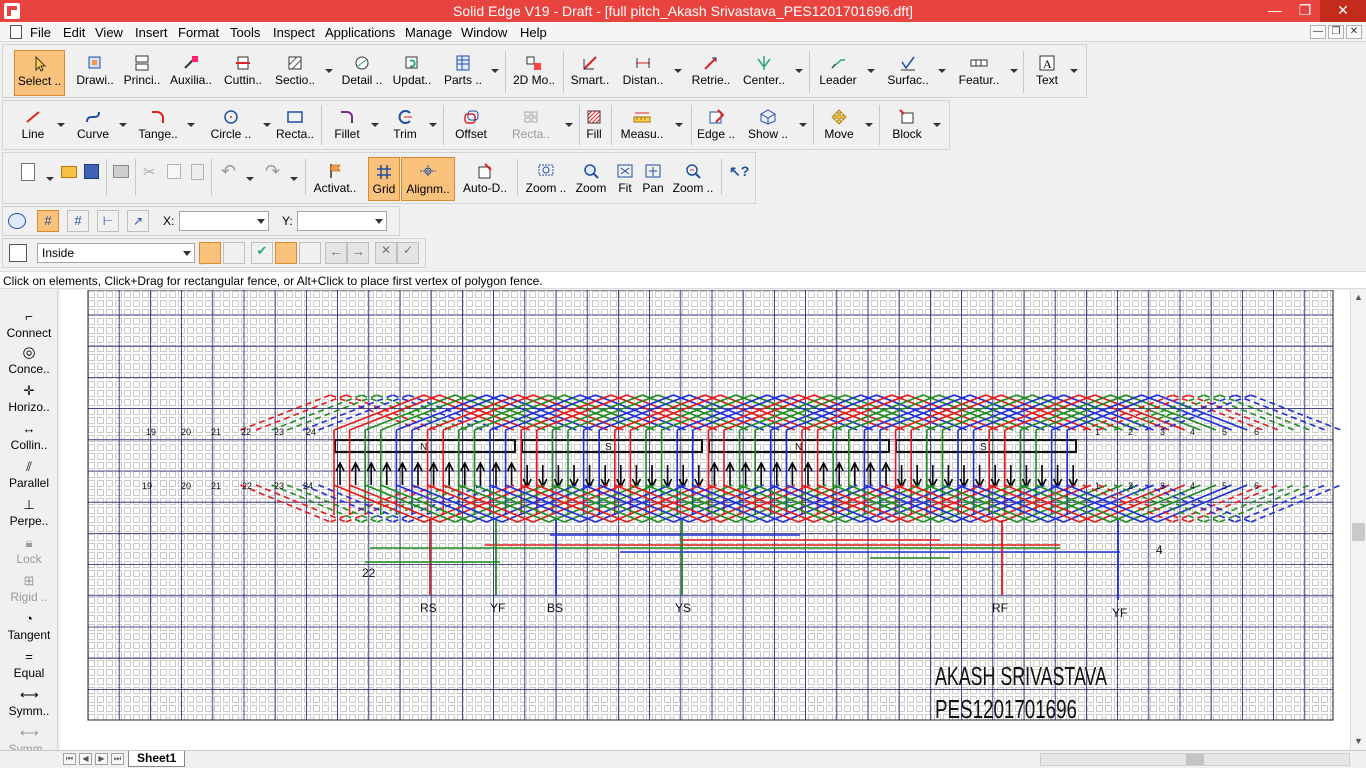  What do you see at coordinates (197, 172) in the screenshot?
I see `paste-icon` at bounding box center [197, 172].